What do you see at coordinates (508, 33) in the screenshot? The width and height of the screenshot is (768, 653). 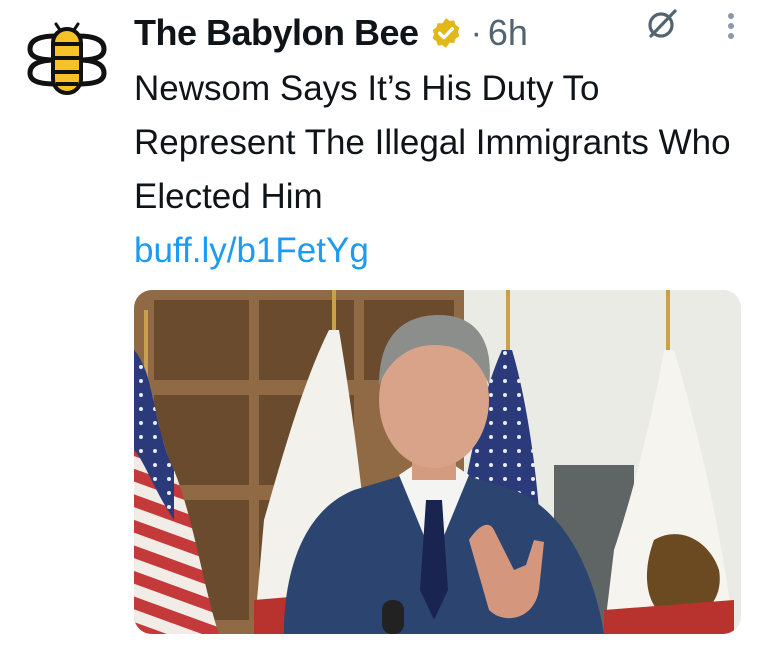 I see `tweet-time: 6h` at bounding box center [508, 33].